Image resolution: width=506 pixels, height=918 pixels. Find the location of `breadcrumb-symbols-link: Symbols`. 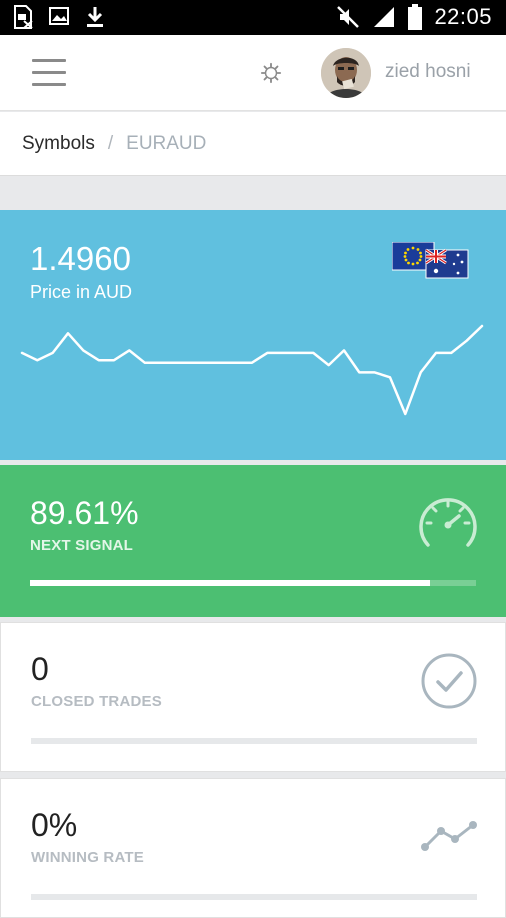

breadcrumb-symbols-link: Symbols is located at coordinates (58, 144).